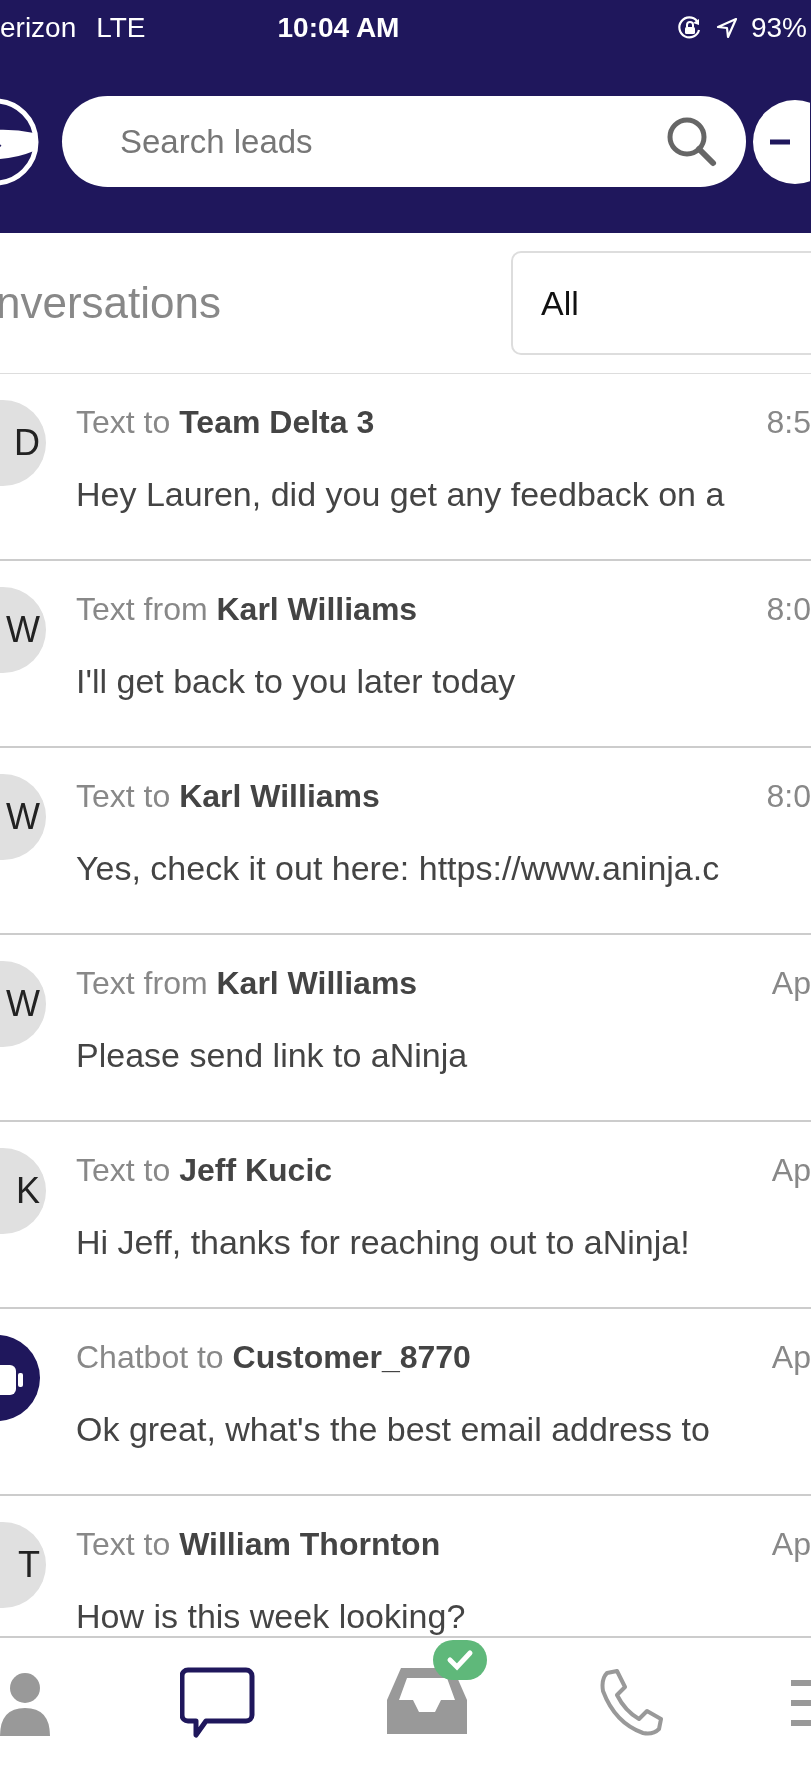 The height and width of the screenshot is (1768, 811). I want to click on rotation-lock-icon, so click(689, 28).